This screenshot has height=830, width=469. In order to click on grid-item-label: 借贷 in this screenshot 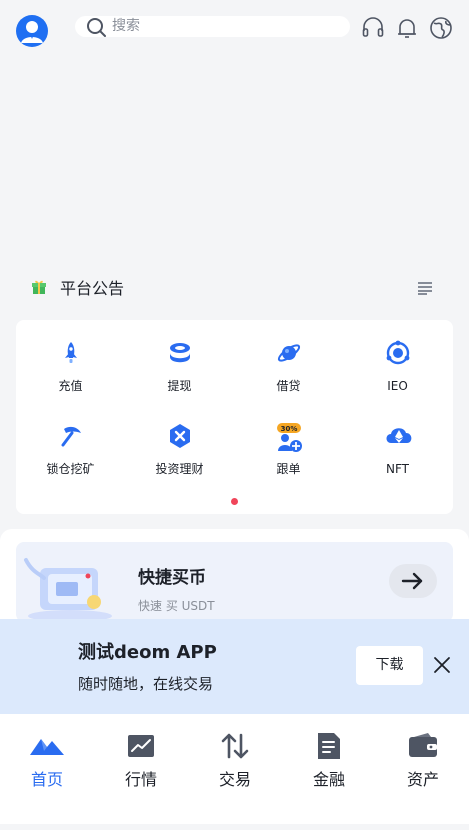, I will do `click(288, 386)`.